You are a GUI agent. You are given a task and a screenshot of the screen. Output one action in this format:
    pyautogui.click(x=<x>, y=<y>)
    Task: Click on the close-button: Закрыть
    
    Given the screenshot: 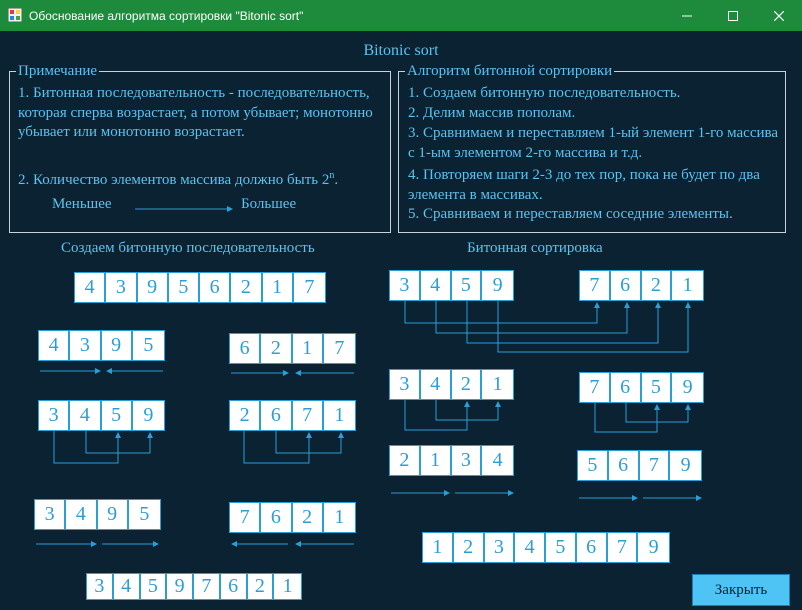 What is the action you would take?
    pyautogui.click(x=741, y=590)
    